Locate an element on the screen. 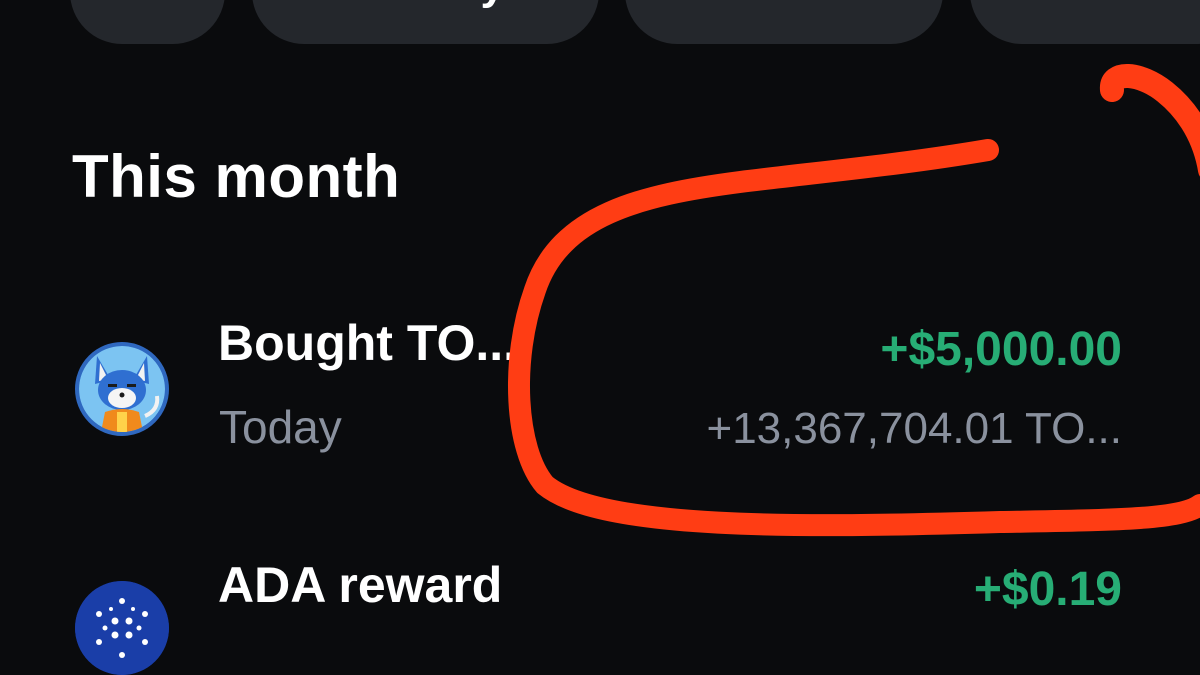 Image resolution: width=1200 pixels, height=675 pixels. section-title: This month is located at coordinates (236, 176).